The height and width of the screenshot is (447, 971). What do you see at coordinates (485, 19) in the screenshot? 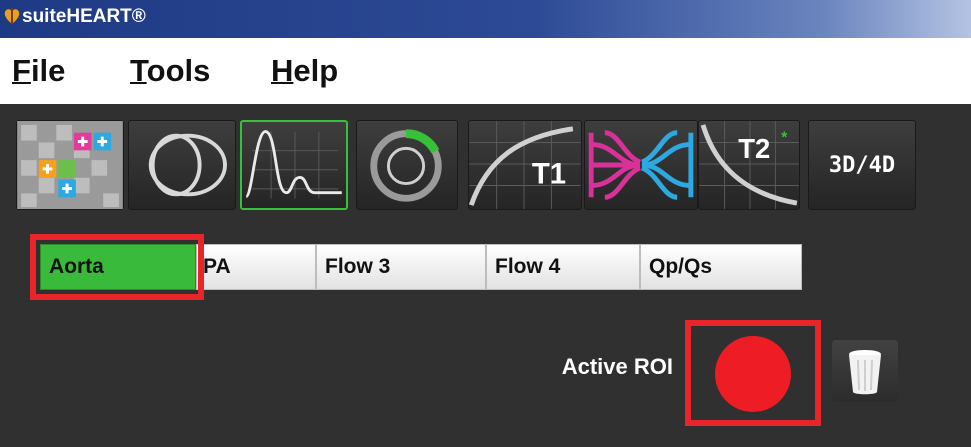
I see `title-bar: suiteHEART®` at bounding box center [485, 19].